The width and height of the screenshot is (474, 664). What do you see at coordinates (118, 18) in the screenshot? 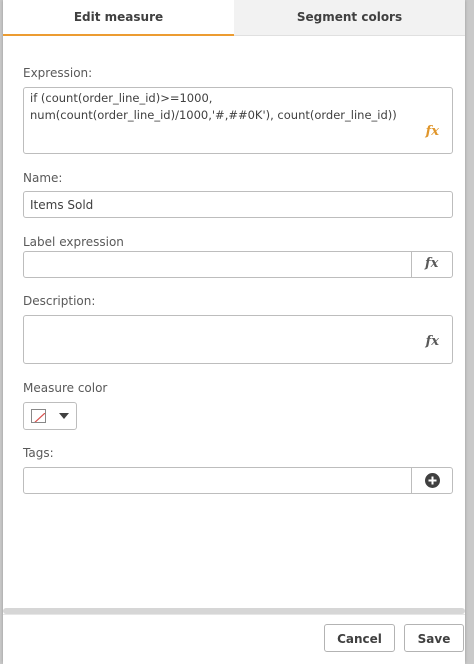
I see `tab-edit-measure: Edit measure` at bounding box center [118, 18].